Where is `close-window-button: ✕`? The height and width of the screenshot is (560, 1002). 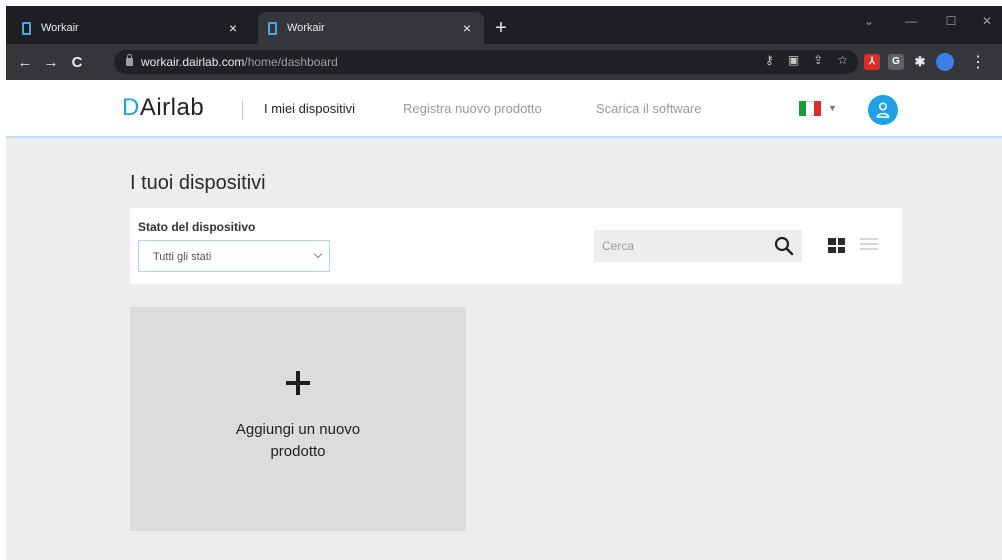 close-window-button: ✕ is located at coordinates (987, 21).